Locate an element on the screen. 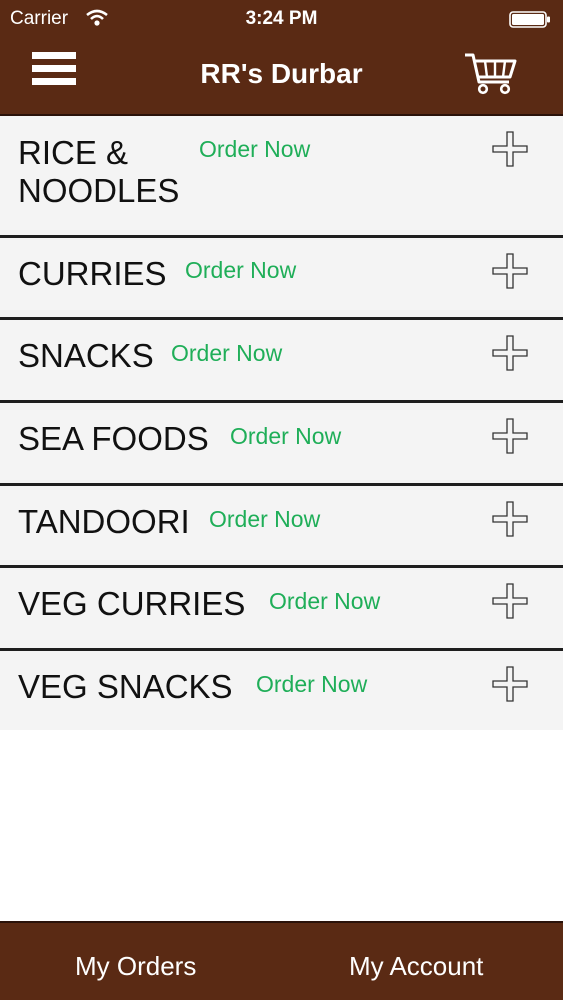 Image resolution: width=563 pixels, height=1000 pixels. category-name: SNACKS is located at coordinates (86, 355).